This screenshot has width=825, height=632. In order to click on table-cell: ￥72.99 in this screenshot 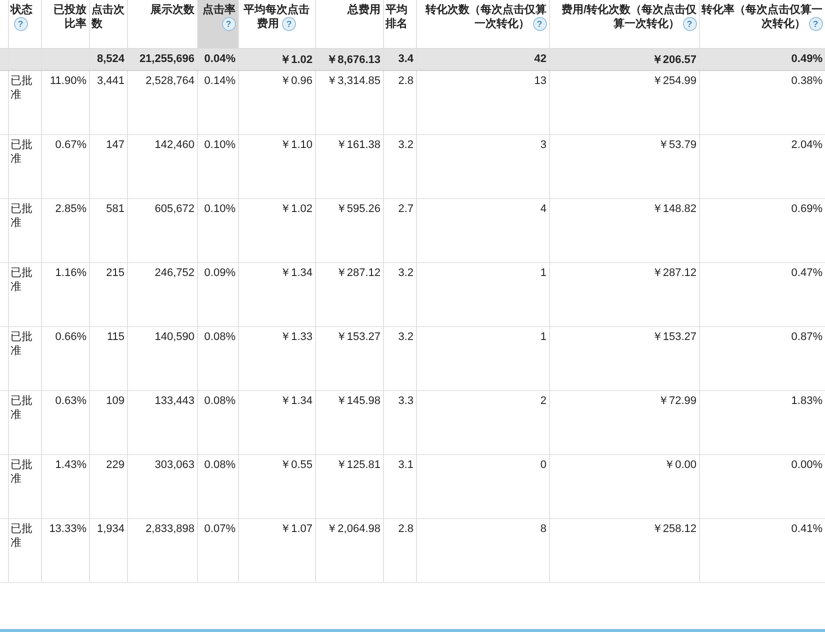, I will do `click(677, 400)`.